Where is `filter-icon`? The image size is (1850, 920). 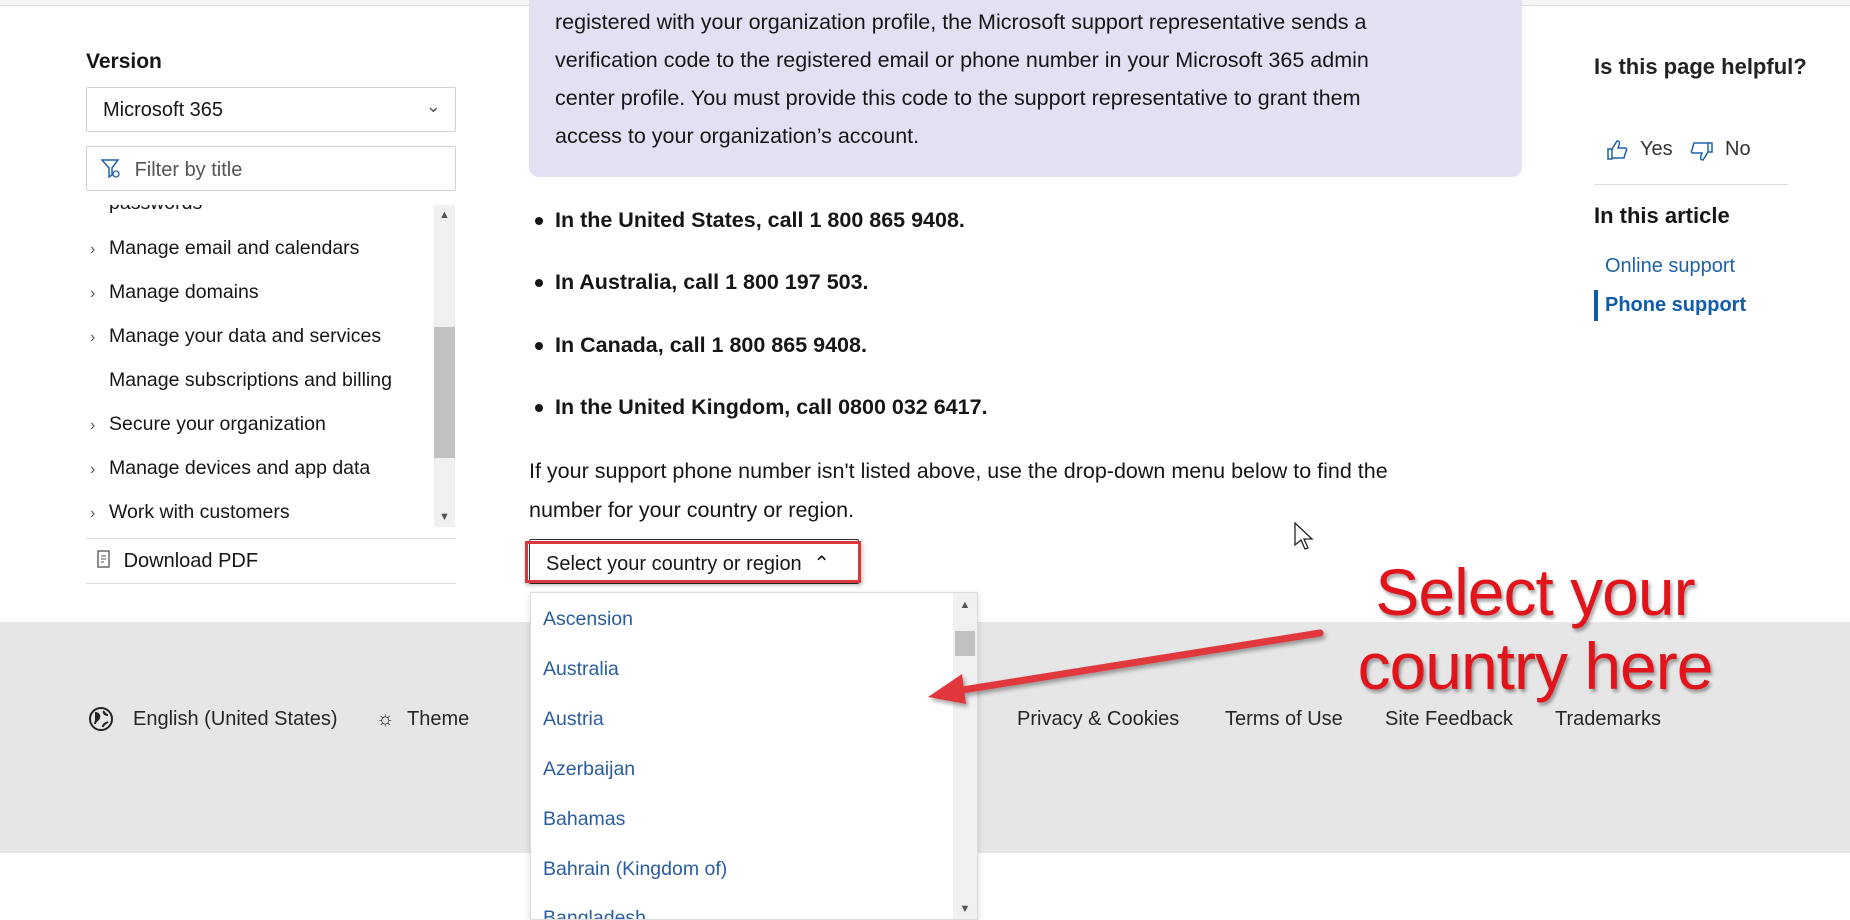 filter-icon is located at coordinates (110, 169).